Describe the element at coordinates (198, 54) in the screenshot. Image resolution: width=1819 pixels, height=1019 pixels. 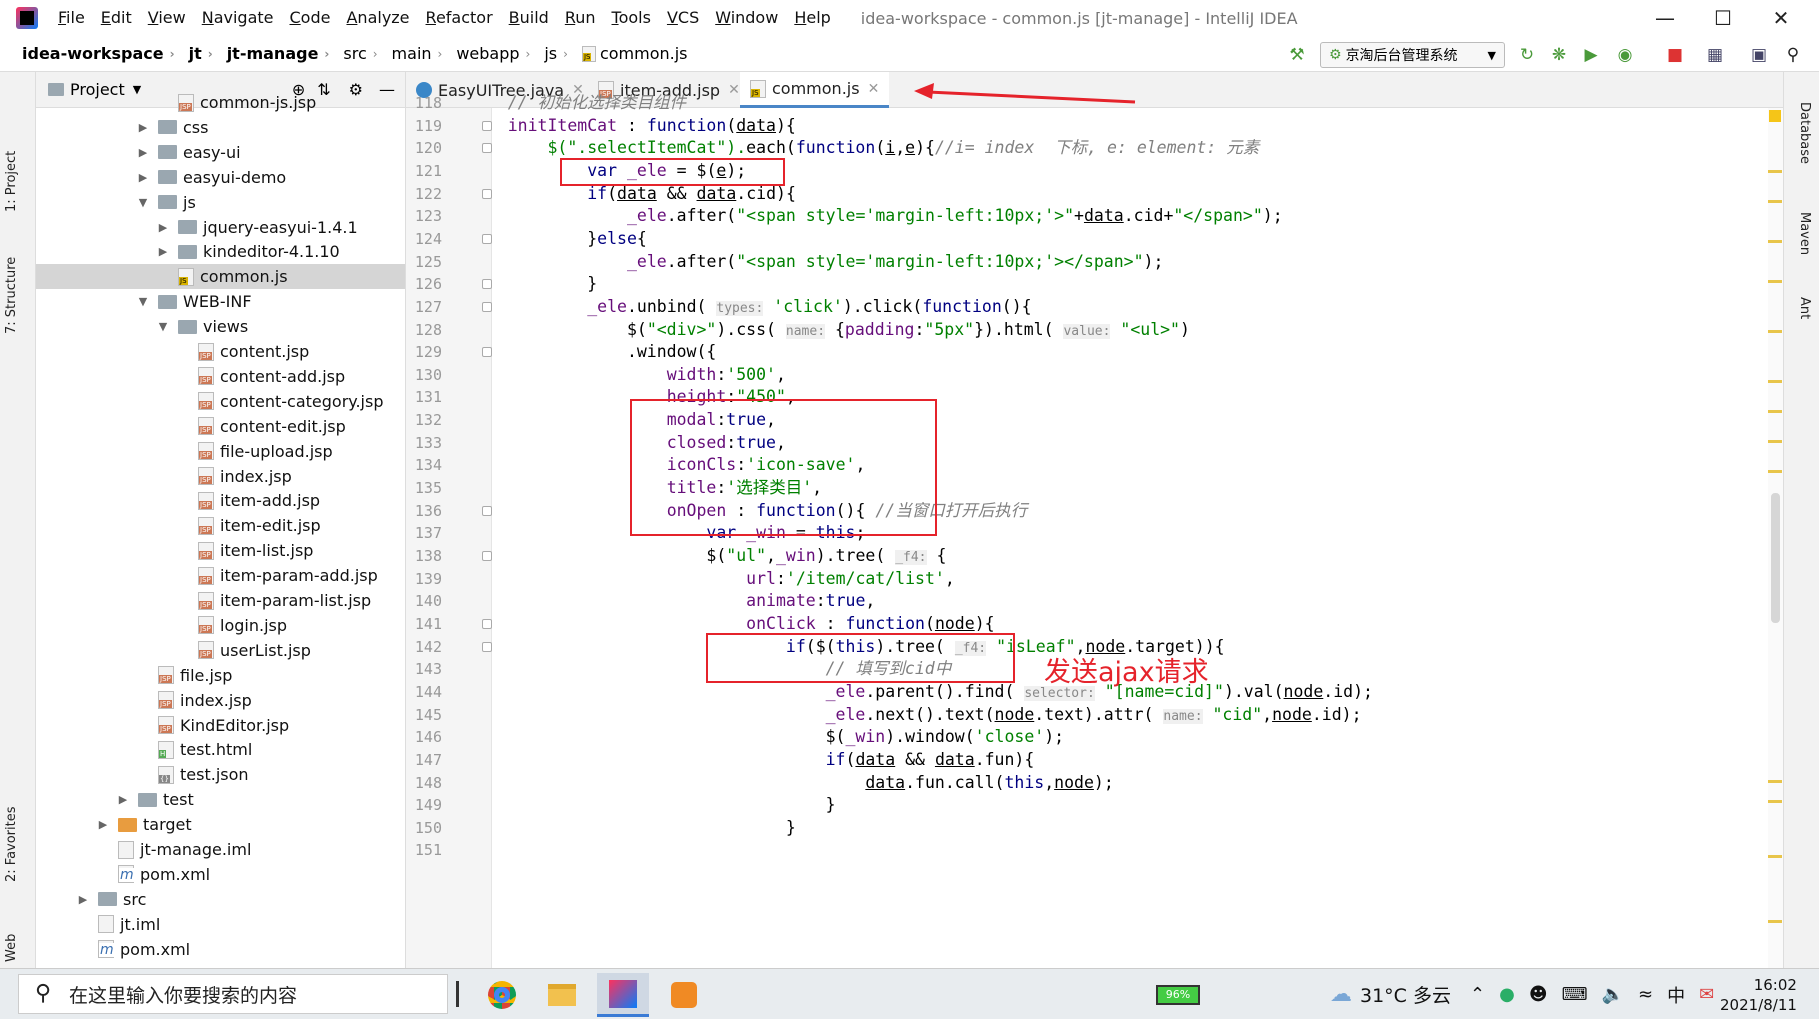
I see `breadcrumb-jt: jt ›` at that location.